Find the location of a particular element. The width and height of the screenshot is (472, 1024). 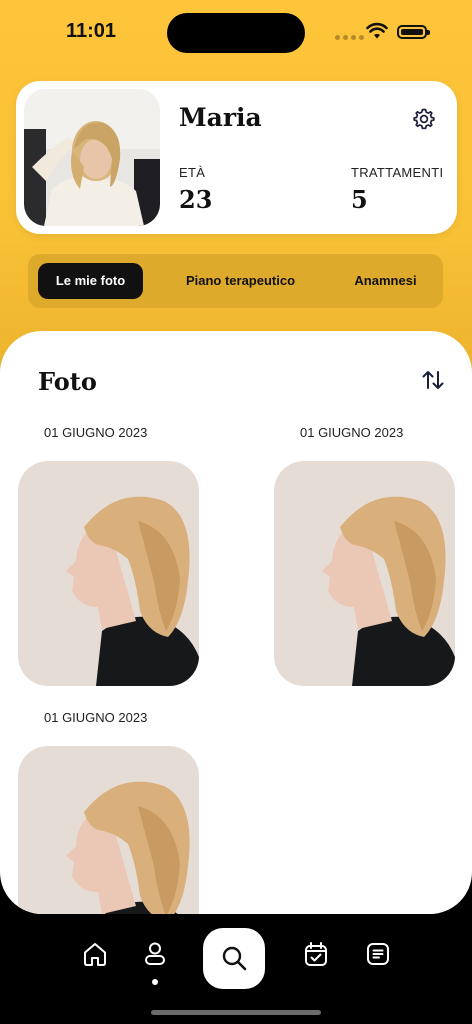

notes-icon is located at coordinates (378, 954).